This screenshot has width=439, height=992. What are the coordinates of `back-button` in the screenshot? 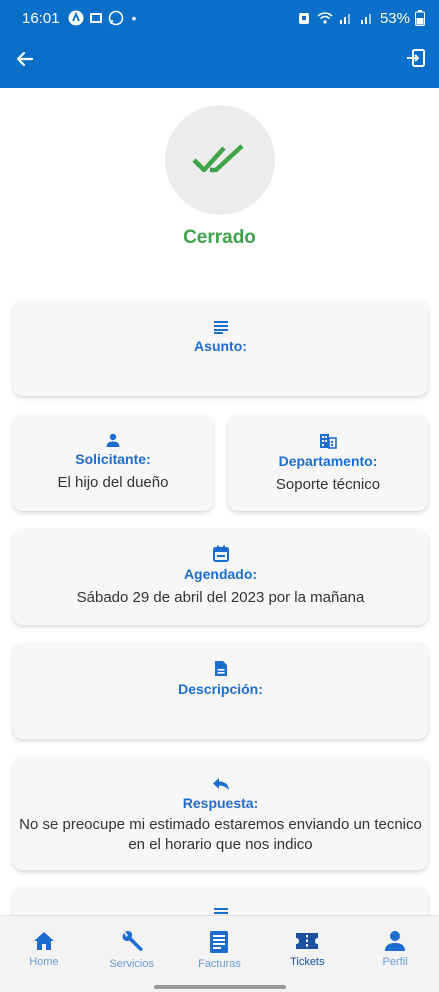 It's located at (25, 59).